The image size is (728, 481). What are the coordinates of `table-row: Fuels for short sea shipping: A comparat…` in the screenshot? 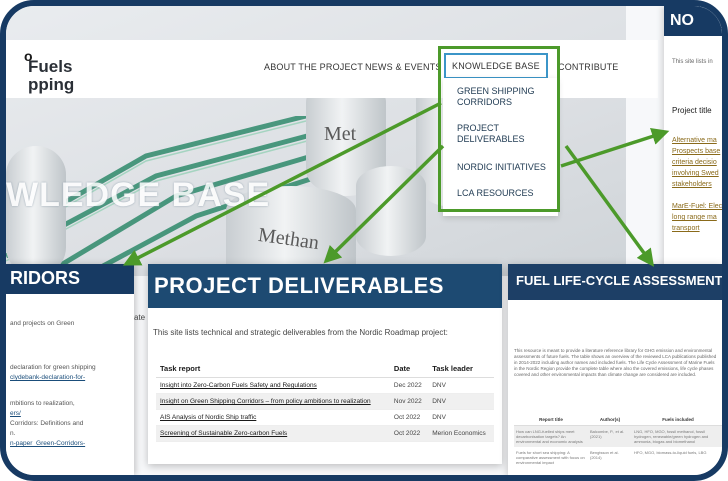 It's located at (618, 457).